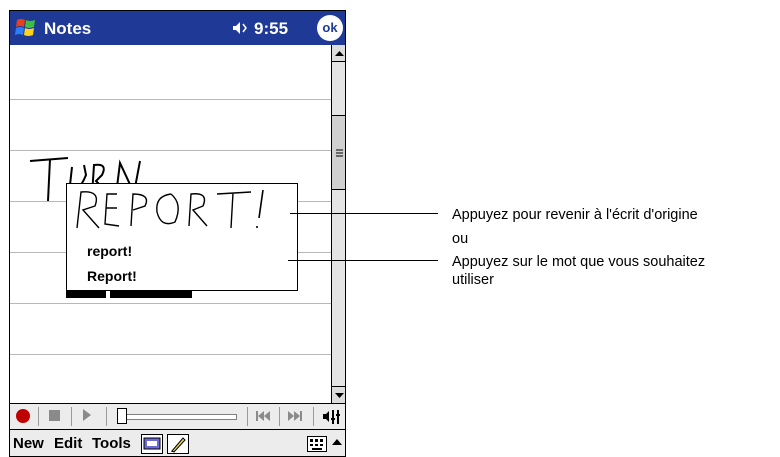 The image size is (780, 457). Describe the element at coordinates (177, 28) in the screenshot. I see `title-bar: Notes 9:55 ok` at that location.